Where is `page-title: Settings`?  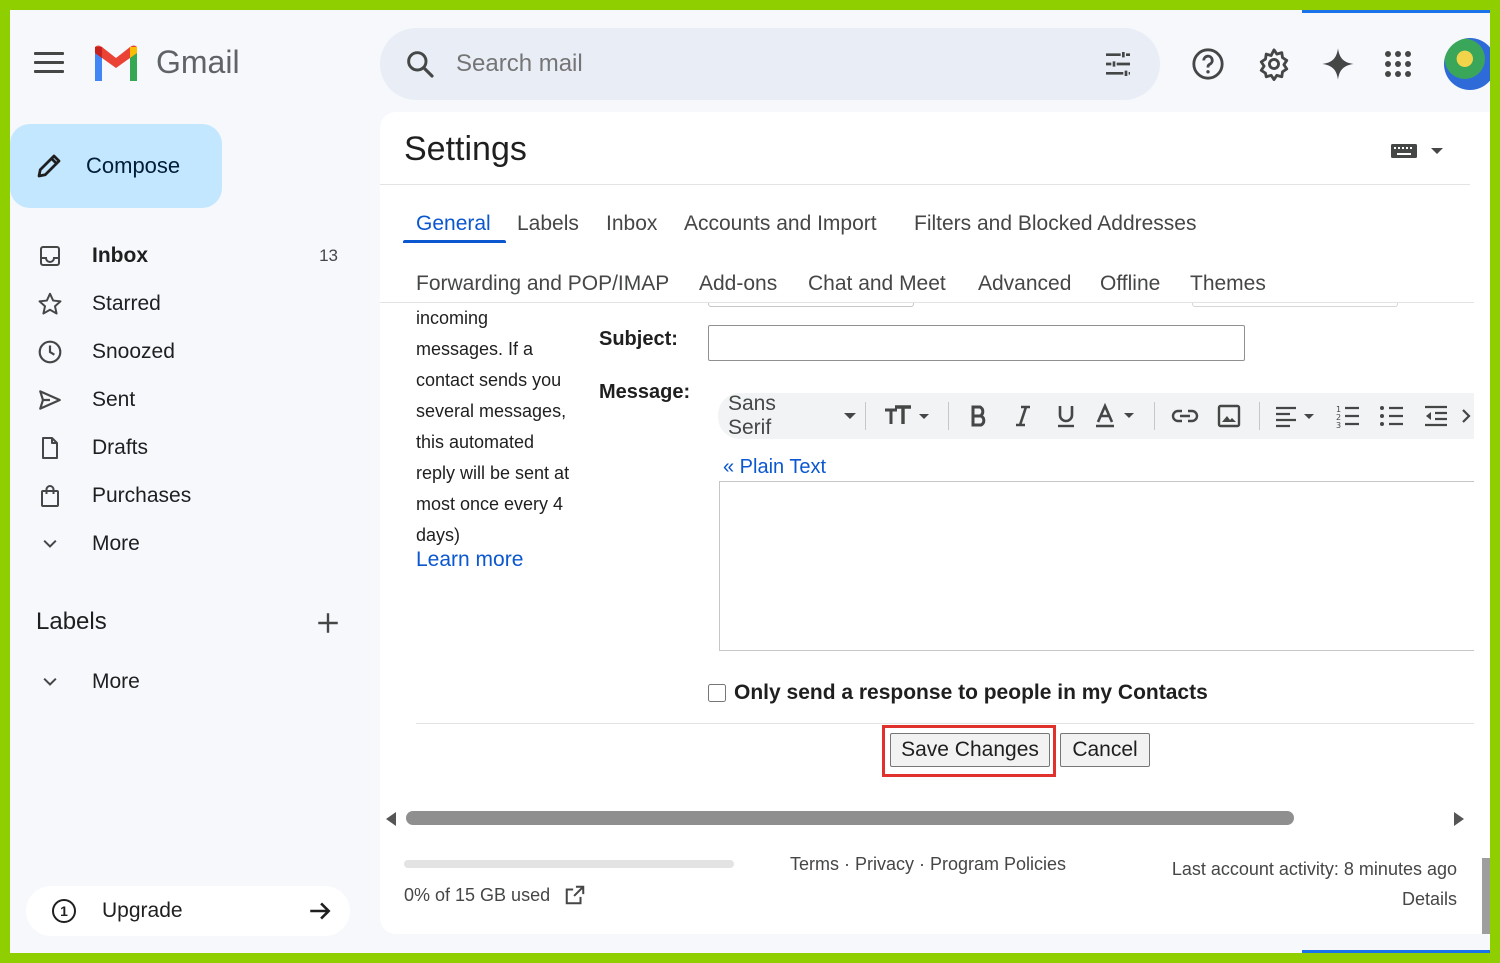
page-title: Settings is located at coordinates (465, 149).